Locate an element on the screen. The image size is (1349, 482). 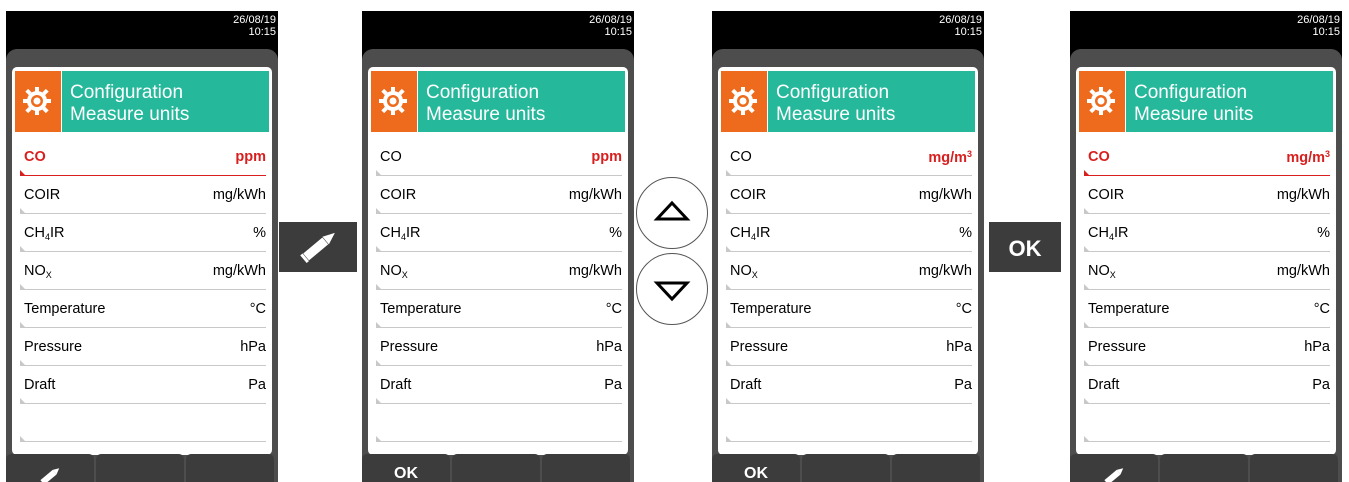
arrow-up-icon is located at coordinates (672, 210).